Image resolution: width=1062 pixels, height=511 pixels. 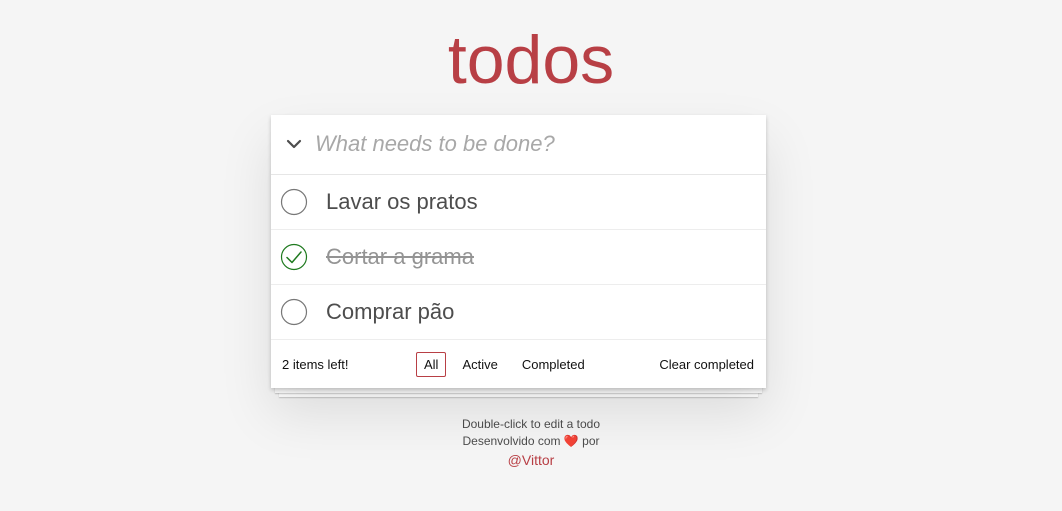 I want to click on filter-active: Active, so click(x=479, y=364).